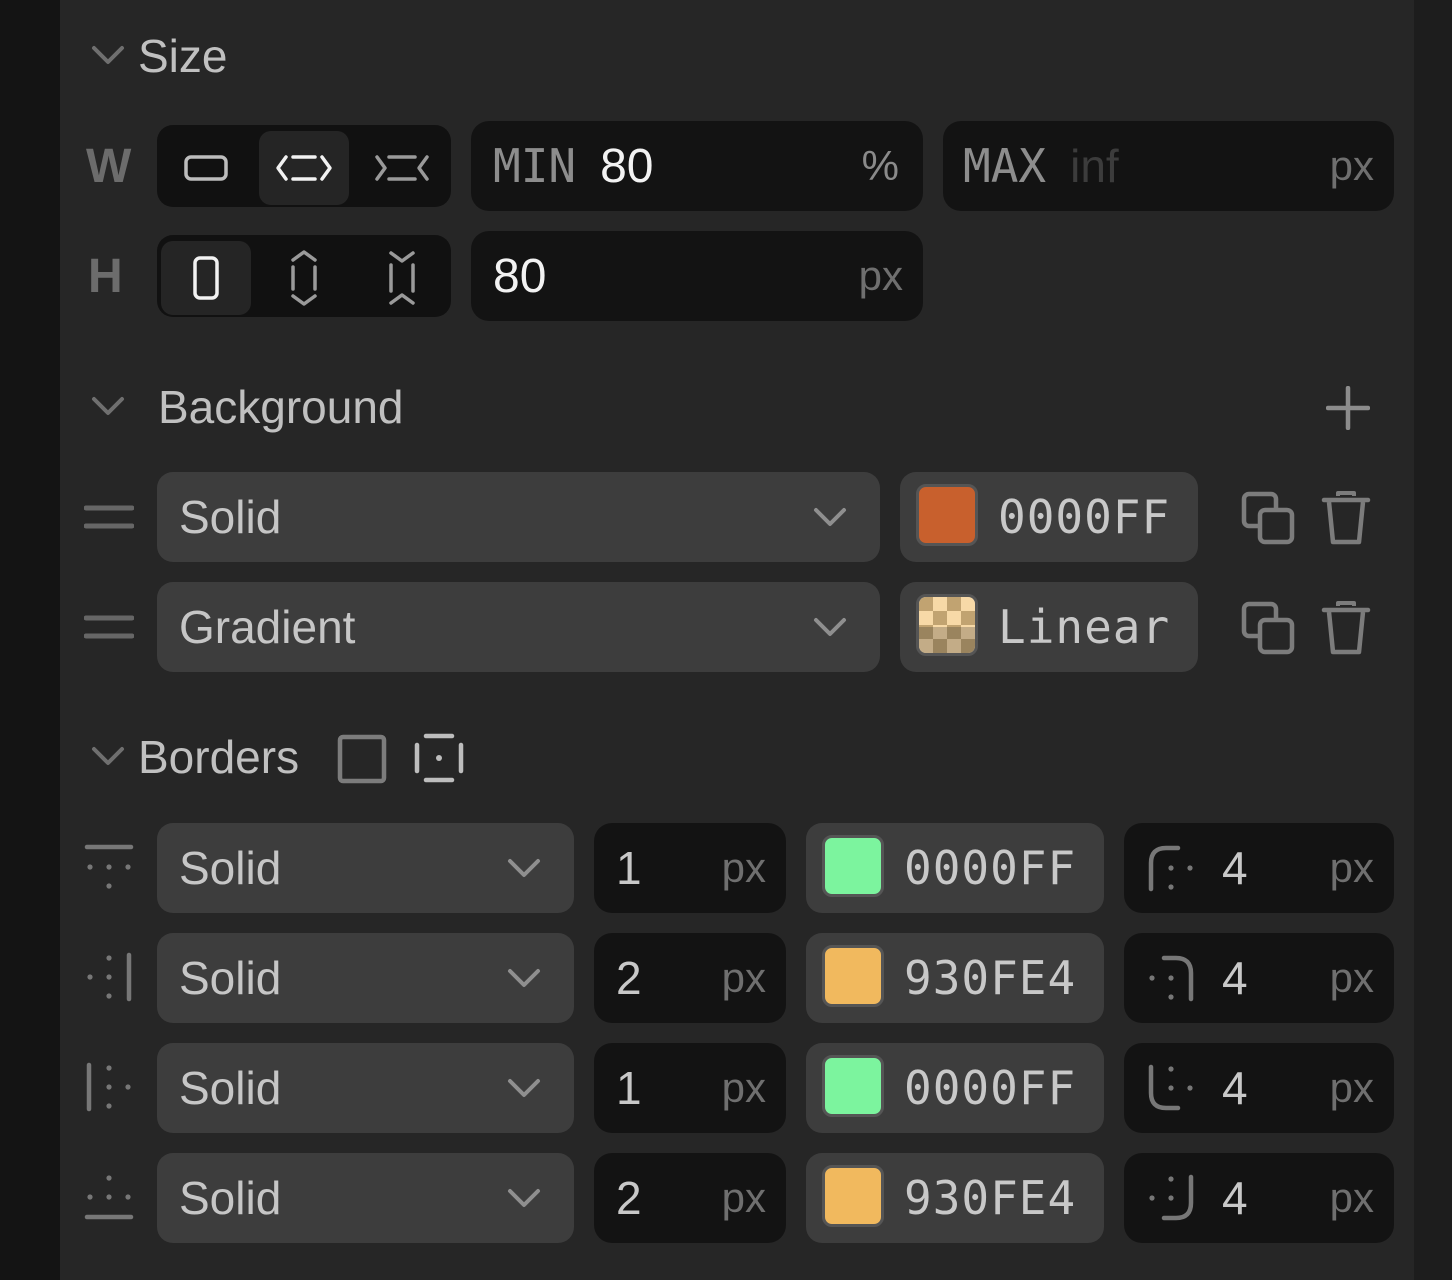 Image resolution: width=1452 pixels, height=1280 pixels. I want to click on height-mode-shrink, so click(402, 278).